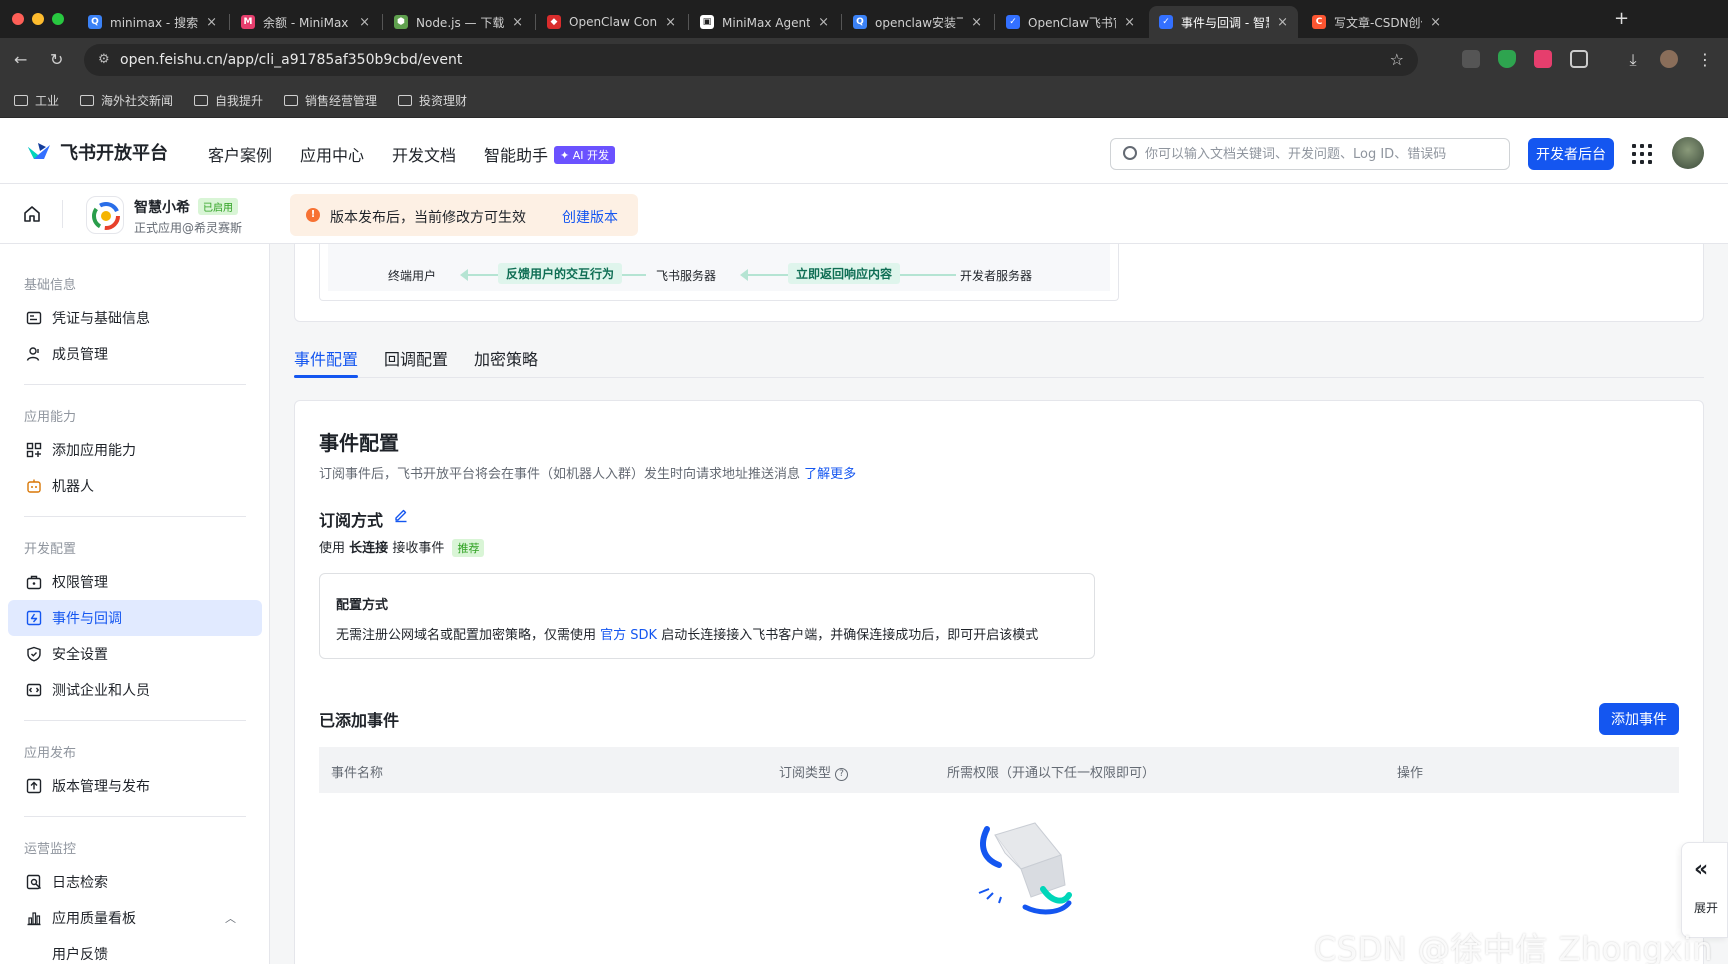 The width and height of the screenshot is (1728, 964). I want to click on reload-icon: ↻, so click(56, 59).